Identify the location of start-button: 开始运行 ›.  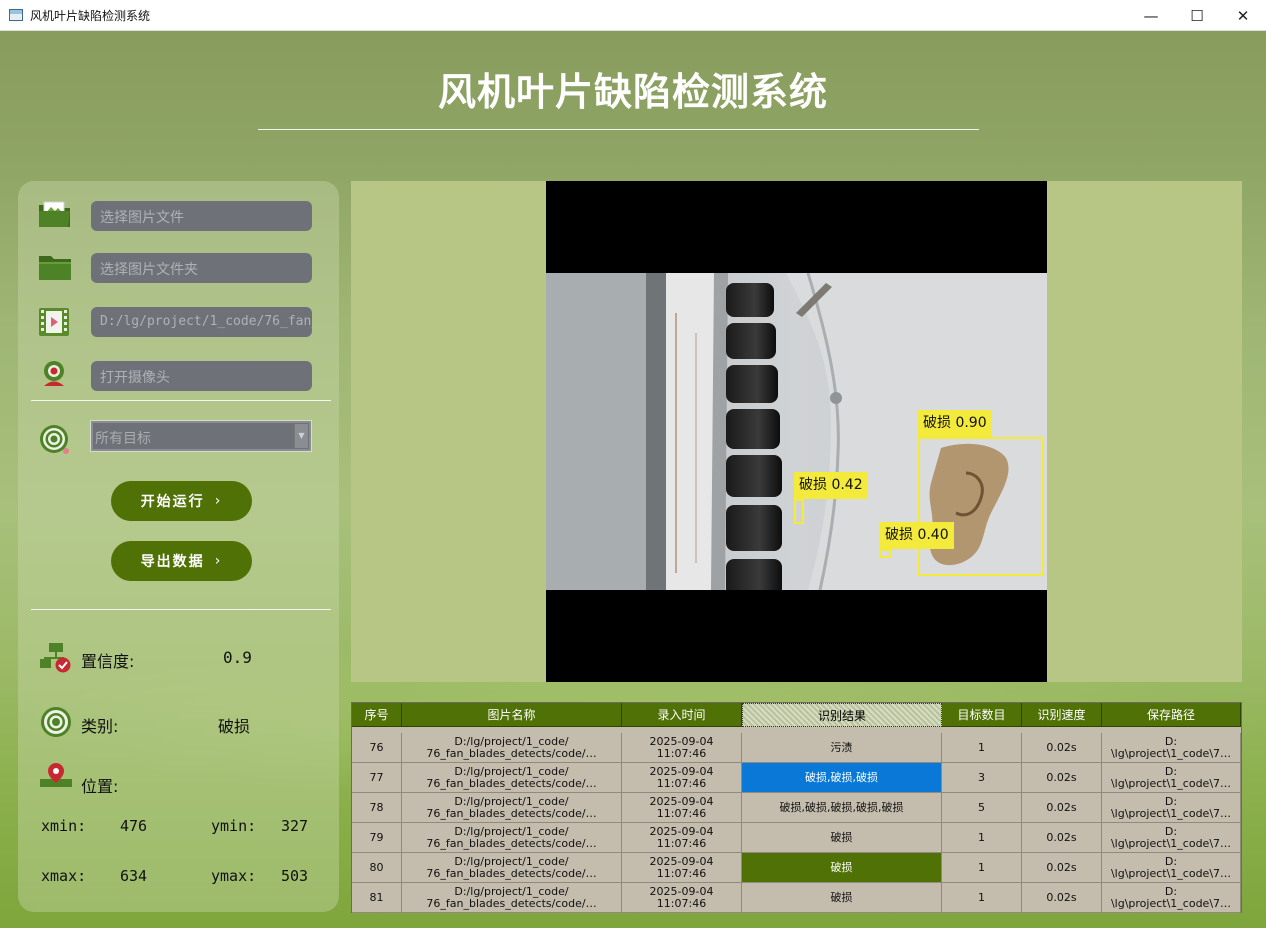
(181, 501).